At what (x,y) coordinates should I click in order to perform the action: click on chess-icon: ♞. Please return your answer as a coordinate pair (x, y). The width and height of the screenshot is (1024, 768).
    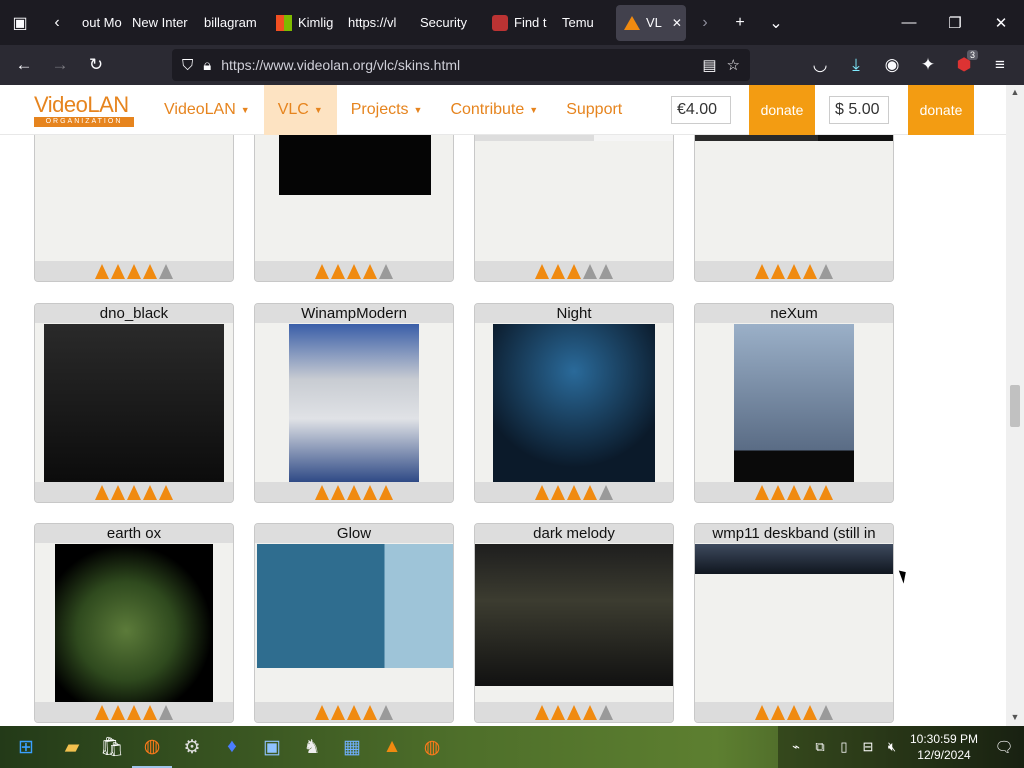
    Looking at the image, I should click on (312, 747).